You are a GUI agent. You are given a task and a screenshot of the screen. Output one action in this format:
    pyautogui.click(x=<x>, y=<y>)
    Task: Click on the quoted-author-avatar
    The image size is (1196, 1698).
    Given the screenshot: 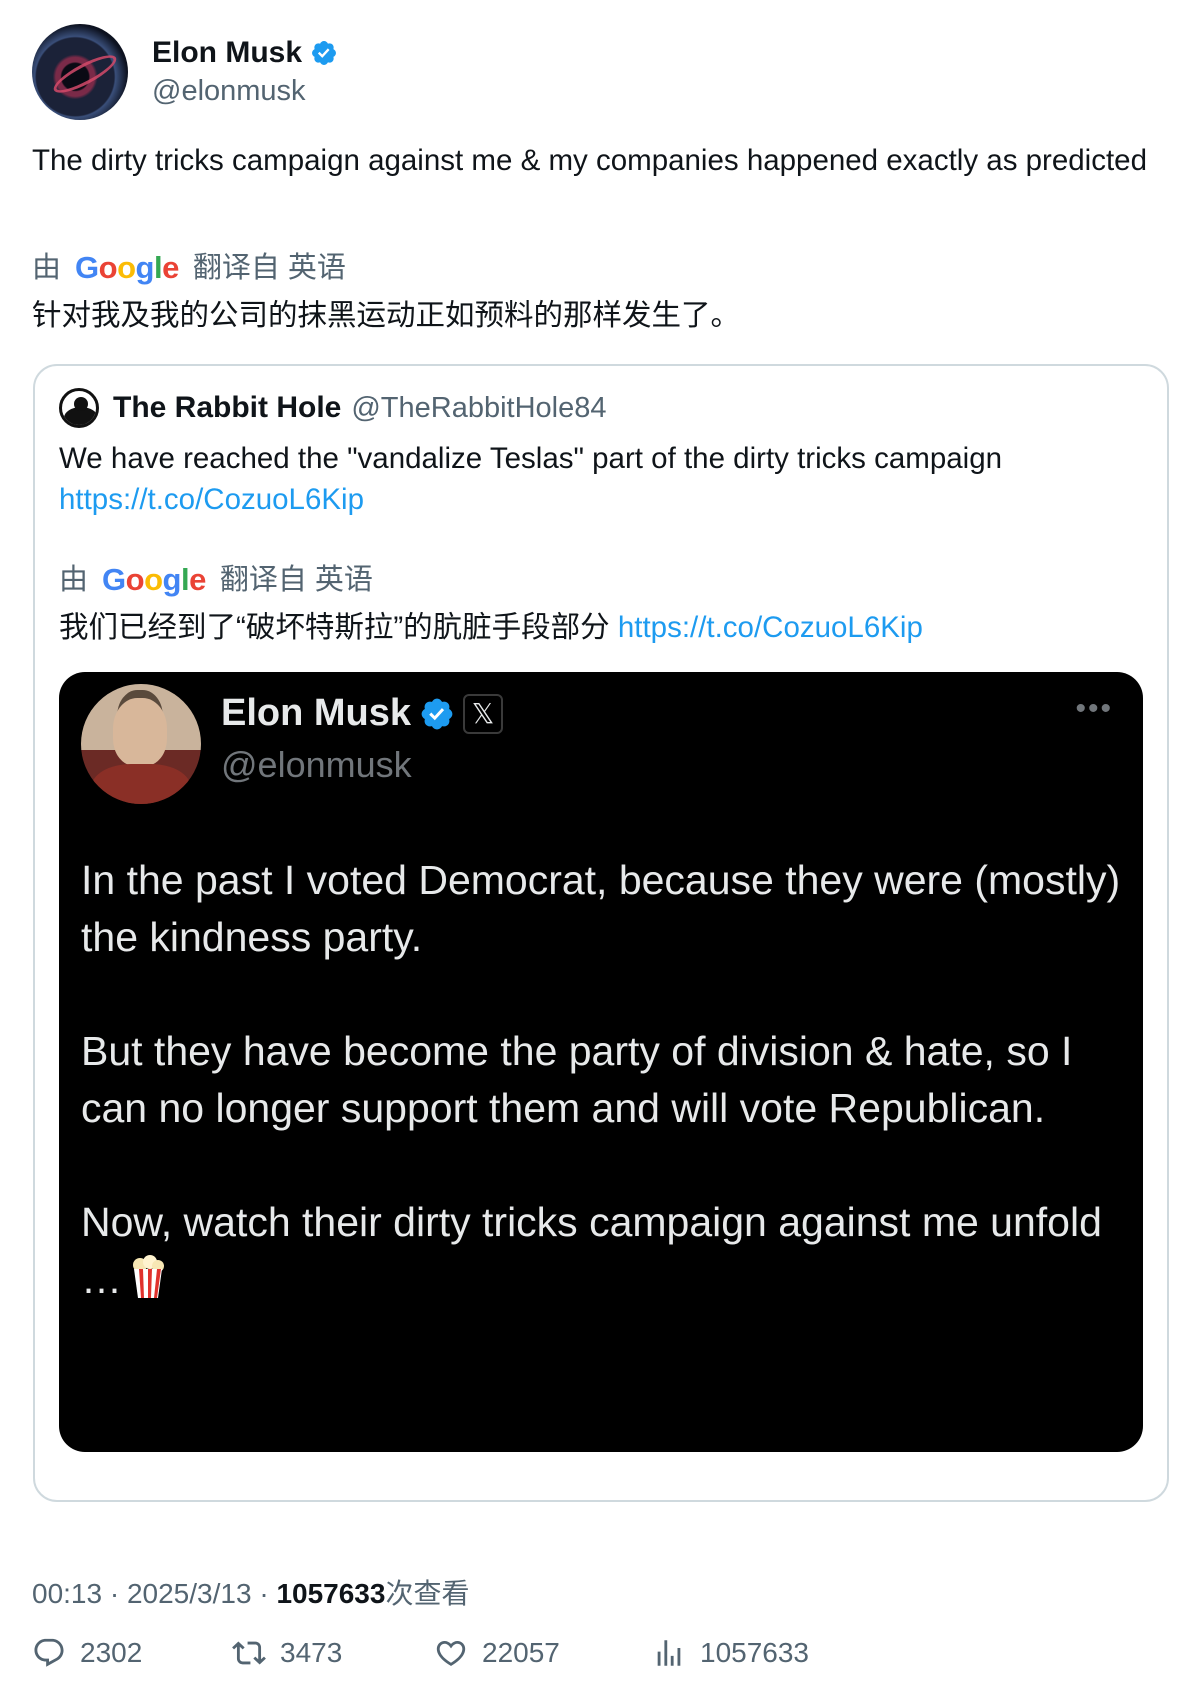 What is the action you would take?
    pyautogui.click(x=79, y=408)
    